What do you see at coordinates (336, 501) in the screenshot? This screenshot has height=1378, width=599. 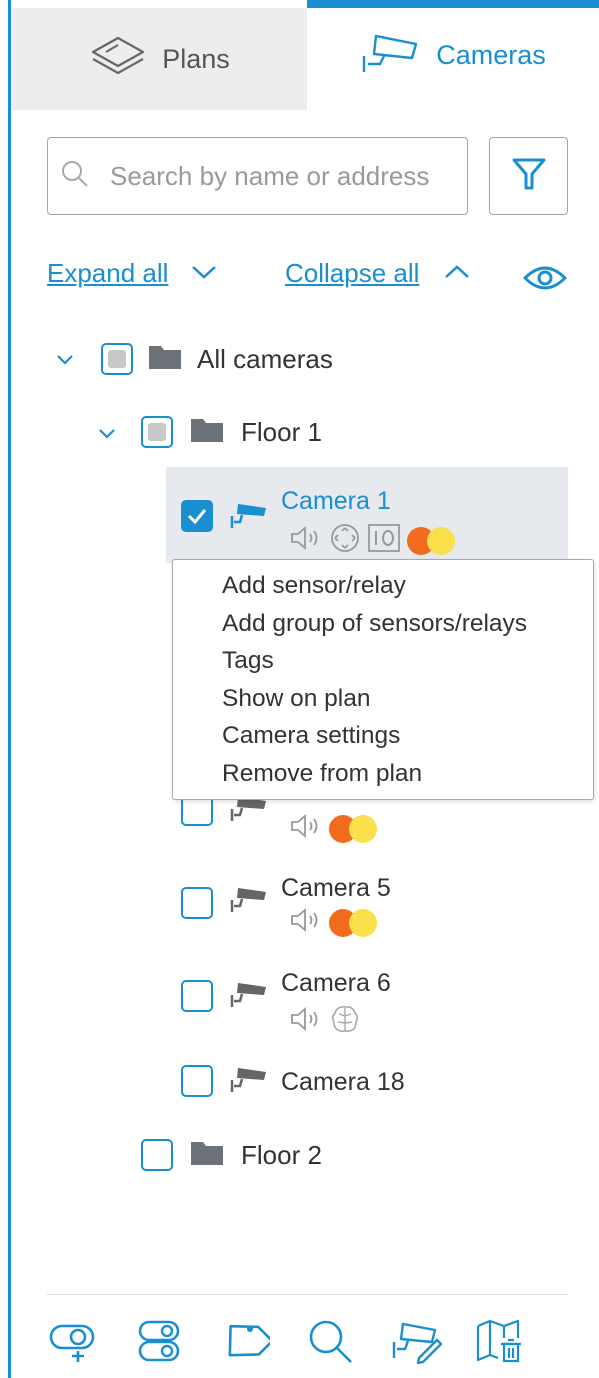 I see `camera-1-label: Camera 1` at bounding box center [336, 501].